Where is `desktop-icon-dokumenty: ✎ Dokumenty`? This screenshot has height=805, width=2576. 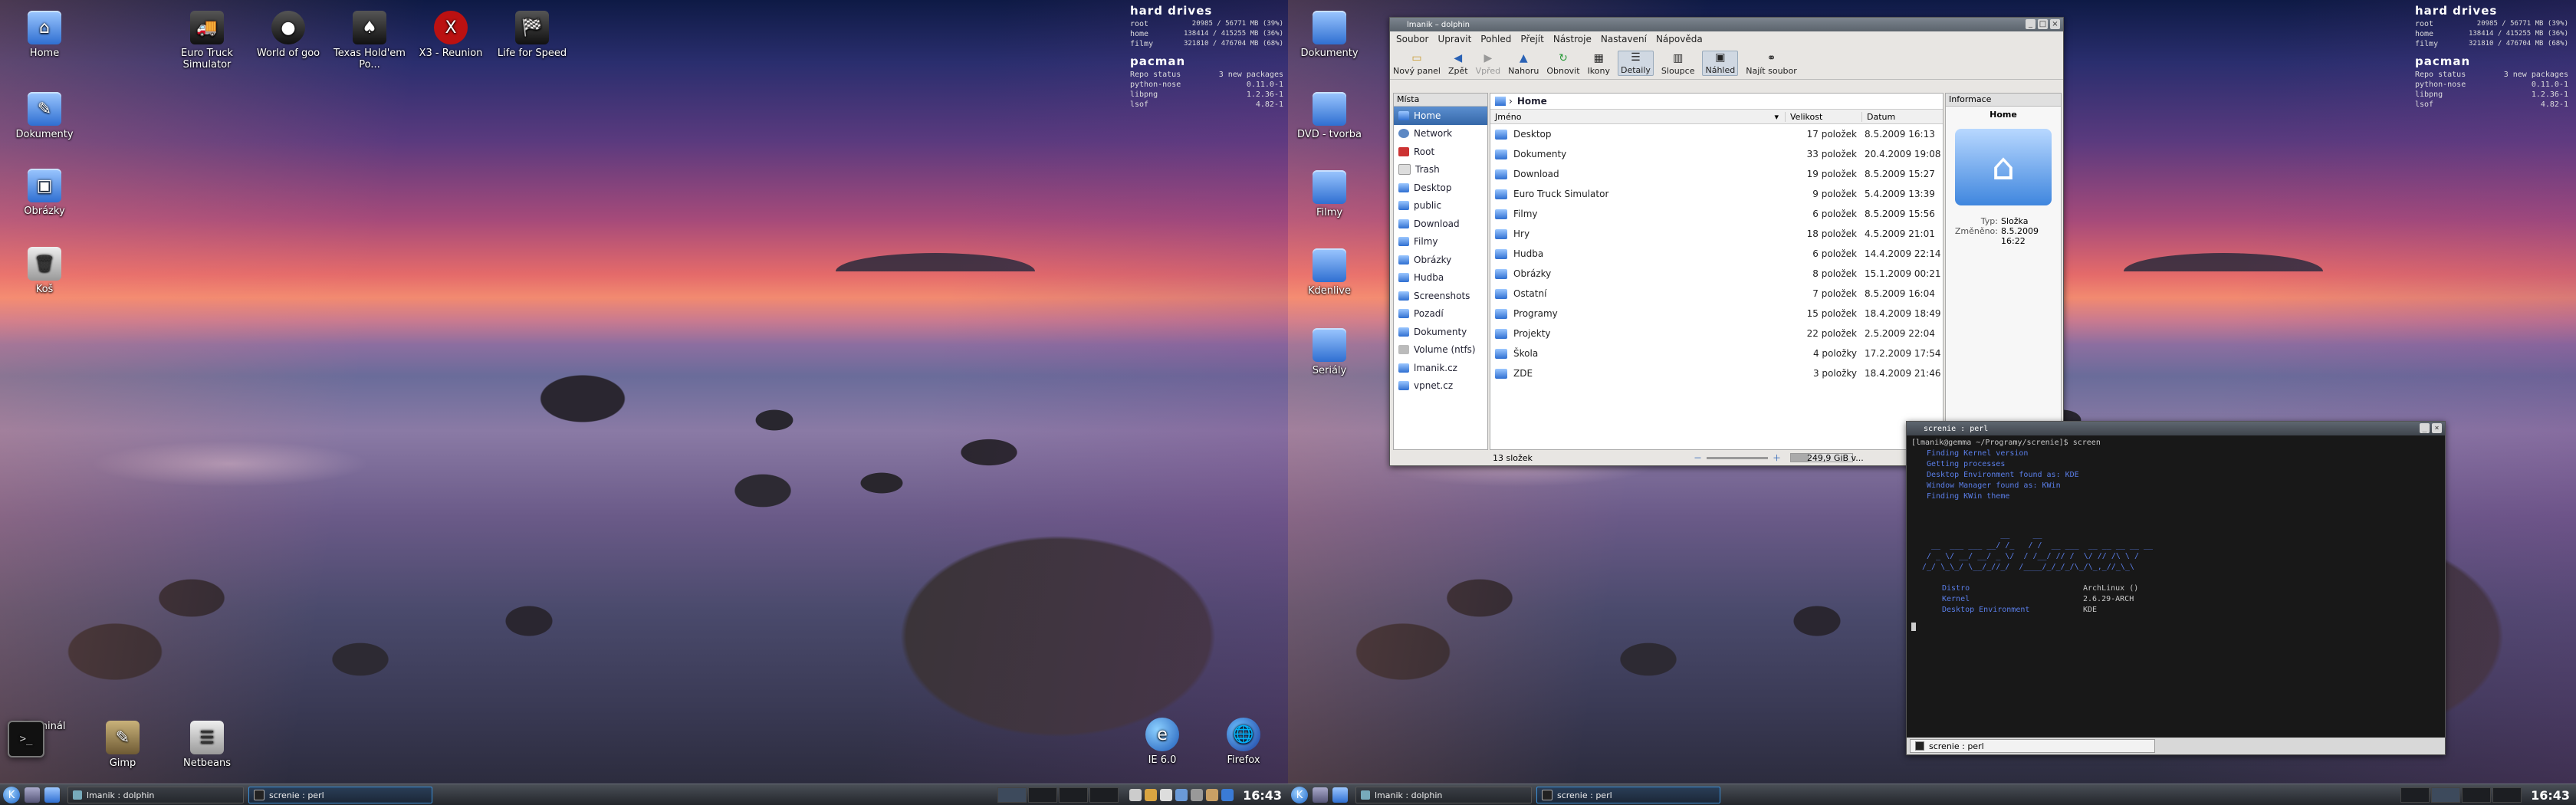 desktop-icon-dokumenty: ✎ Dokumenty is located at coordinates (44, 116).